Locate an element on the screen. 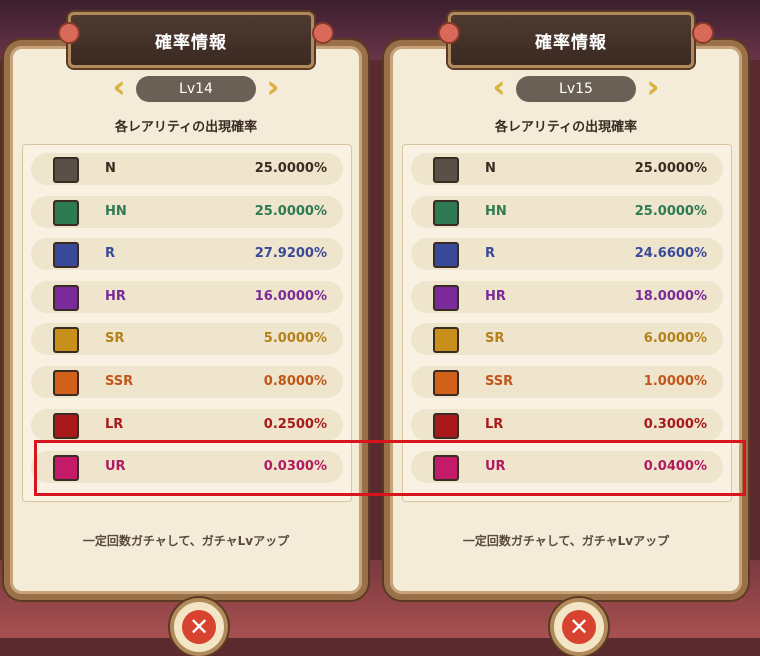  level-selector: ‹ Lv14 › is located at coordinates (186, 88).